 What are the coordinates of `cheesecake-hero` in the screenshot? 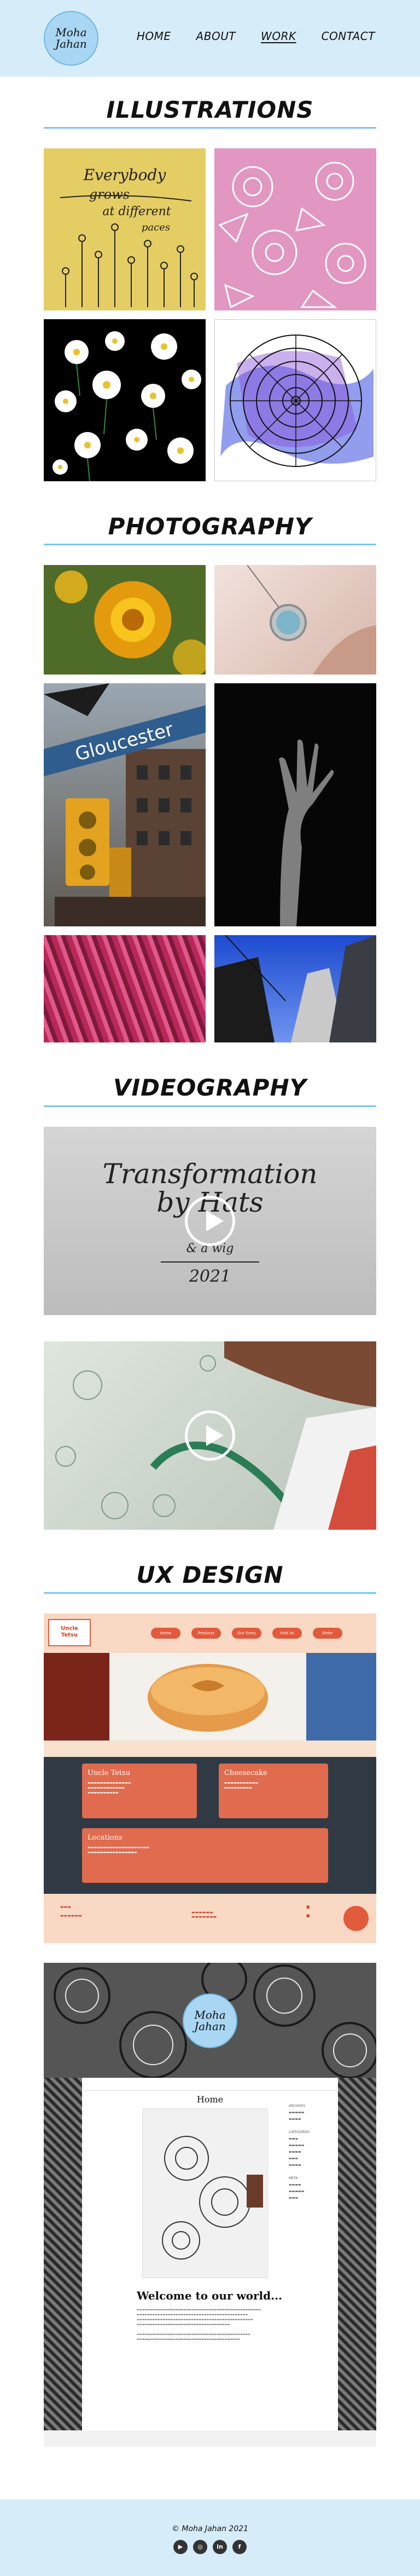 It's located at (210, 1696).